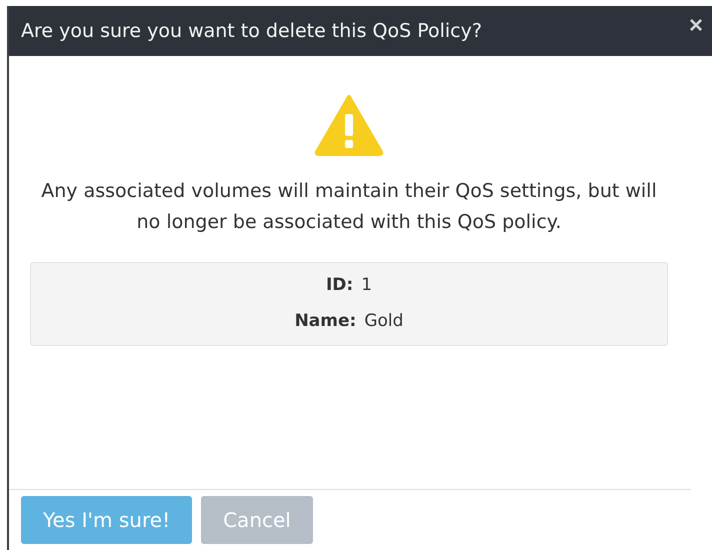 The image size is (712, 550). What do you see at coordinates (251, 31) in the screenshot?
I see `dialog-title: Are you sure you want to delete this QoS Policy?` at bounding box center [251, 31].